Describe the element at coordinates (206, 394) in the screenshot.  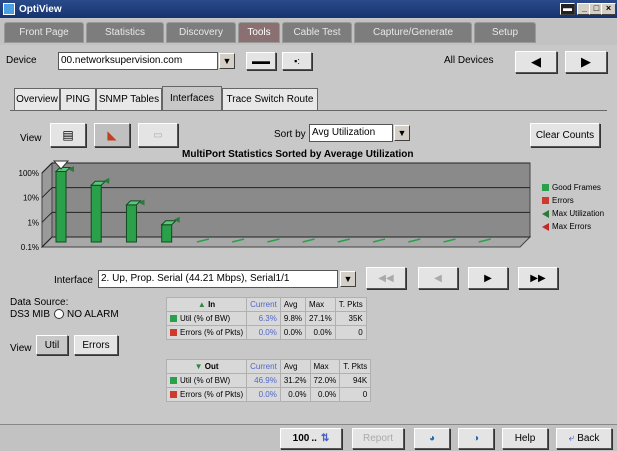
I see `out-errors-label: Errors (% of Pkts)` at that location.